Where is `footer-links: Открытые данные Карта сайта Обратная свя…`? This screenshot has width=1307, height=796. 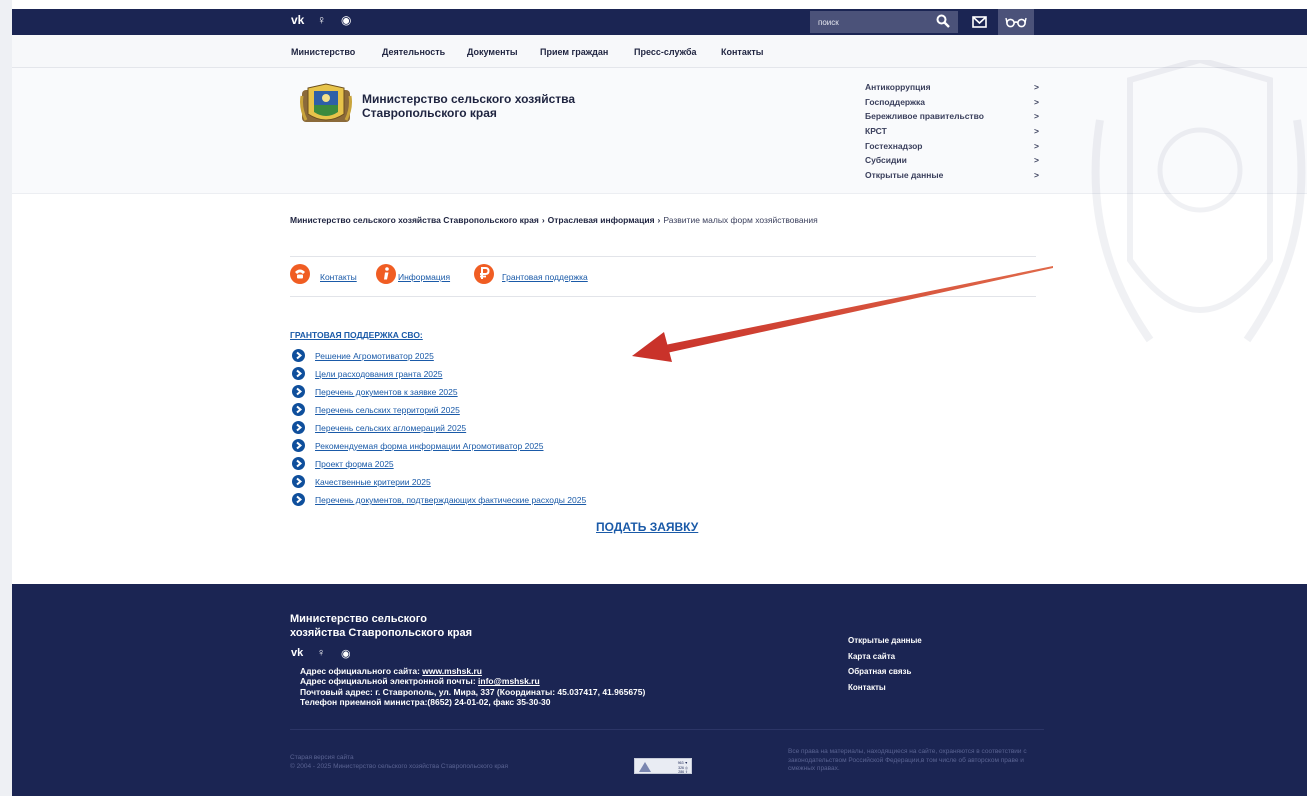
footer-links: Открытые данные Карта сайта Обратная свя… is located at coordinates (885, 667).